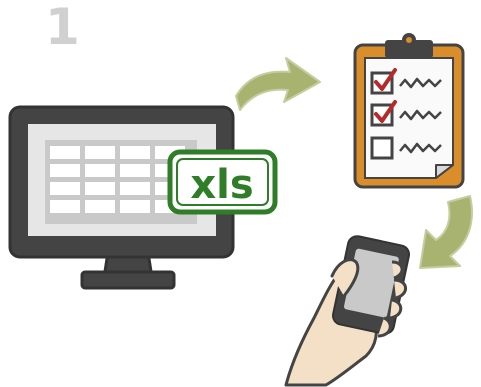 Image resolution: width=481 pixels, height=387 pixels. What do you see at coordinates (382, 148) in the screenshot?
I see `checkbox-empty-icon` at bounding box center [382, 148].